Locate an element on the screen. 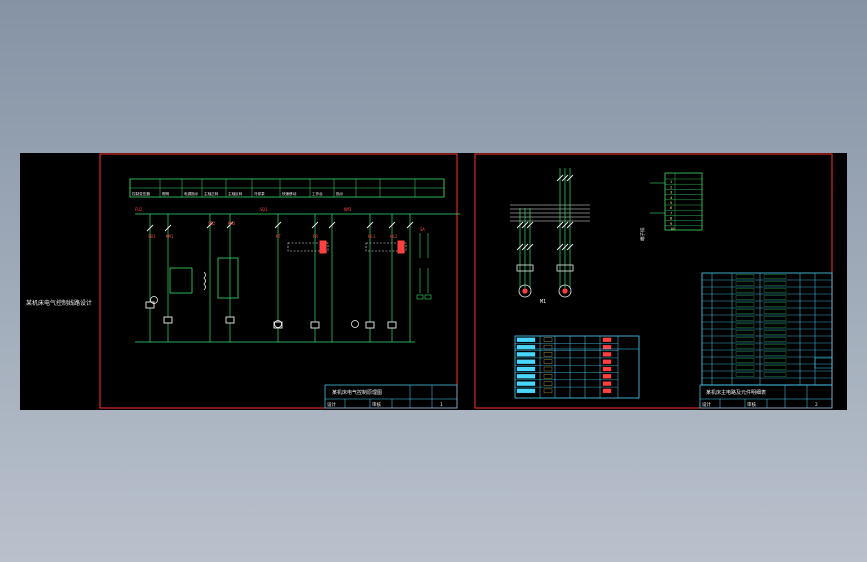 This screenshot has height=562, width=867. ladder-component-label: HL1 is located at coordinates (372, 236).